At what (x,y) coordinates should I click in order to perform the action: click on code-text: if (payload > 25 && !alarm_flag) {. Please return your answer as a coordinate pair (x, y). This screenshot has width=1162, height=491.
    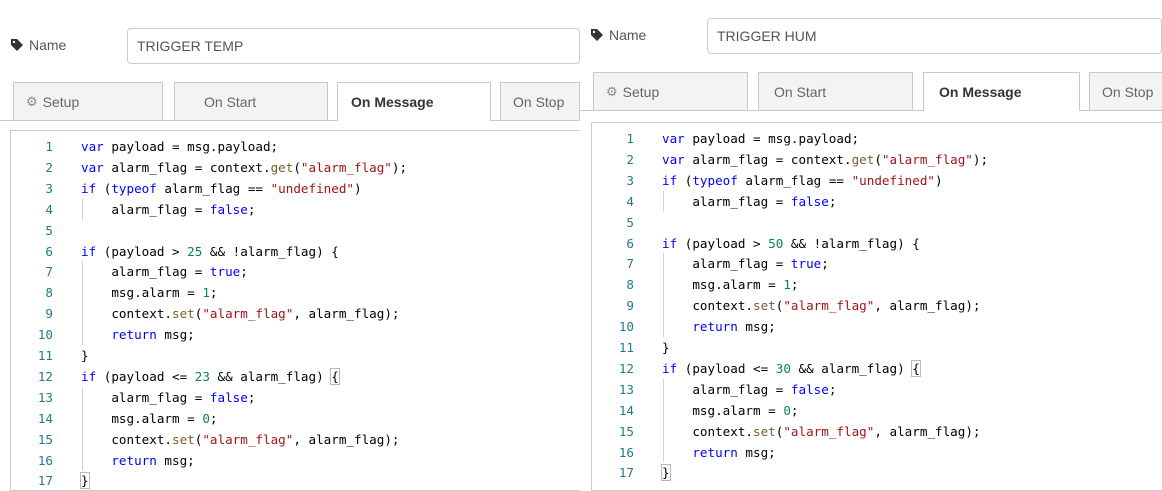
    Looking at the image, I should click on (210, 251).